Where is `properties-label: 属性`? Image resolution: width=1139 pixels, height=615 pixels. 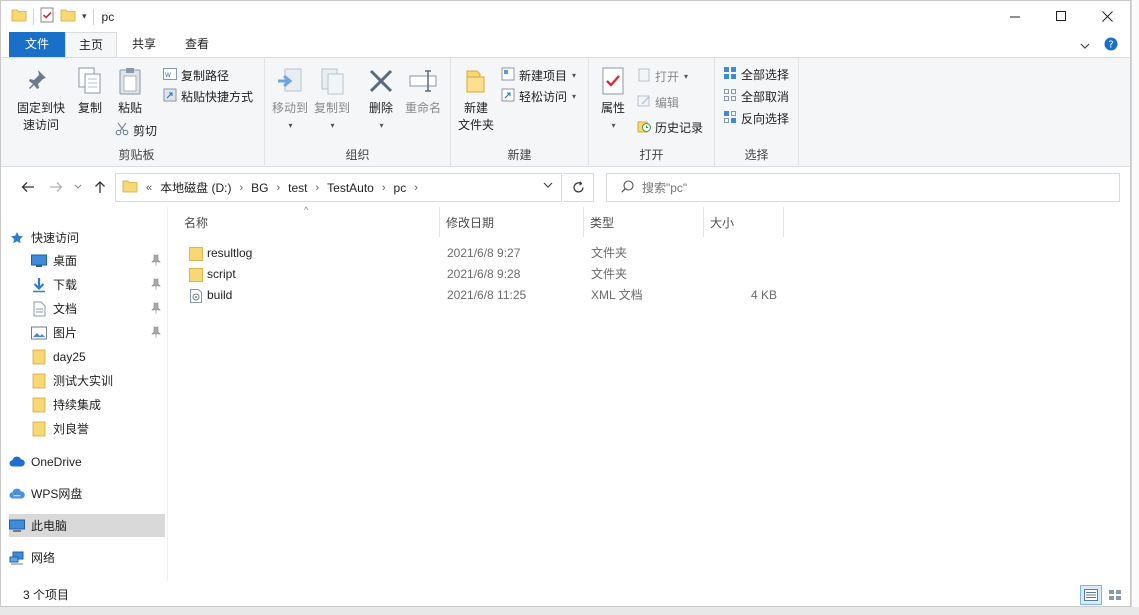 properties-label: 属性 is located at coordinates (612, 108).